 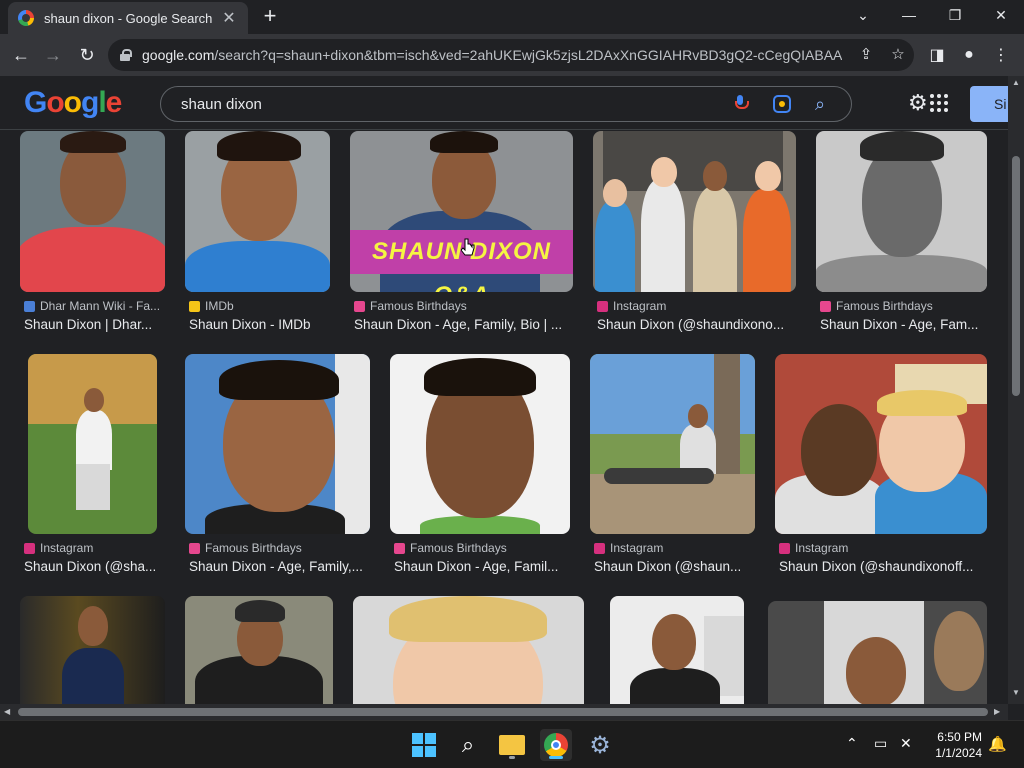 What do you see at coordinates (53, 55) in the screenshot?
I see `forward-button: →` at bounding box center [53, 55].